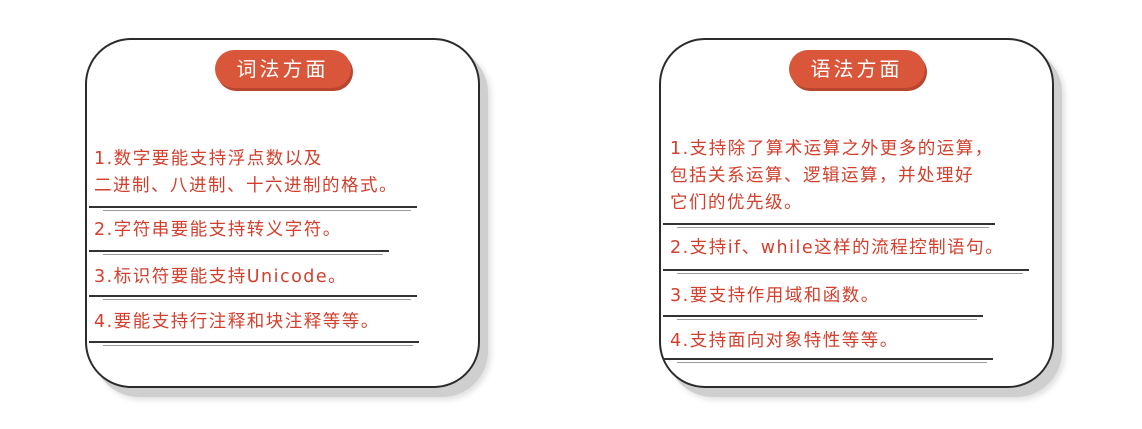  I want to click on item-line: 2.支持if、while这样的流程控制语句。, so click(837, 248).